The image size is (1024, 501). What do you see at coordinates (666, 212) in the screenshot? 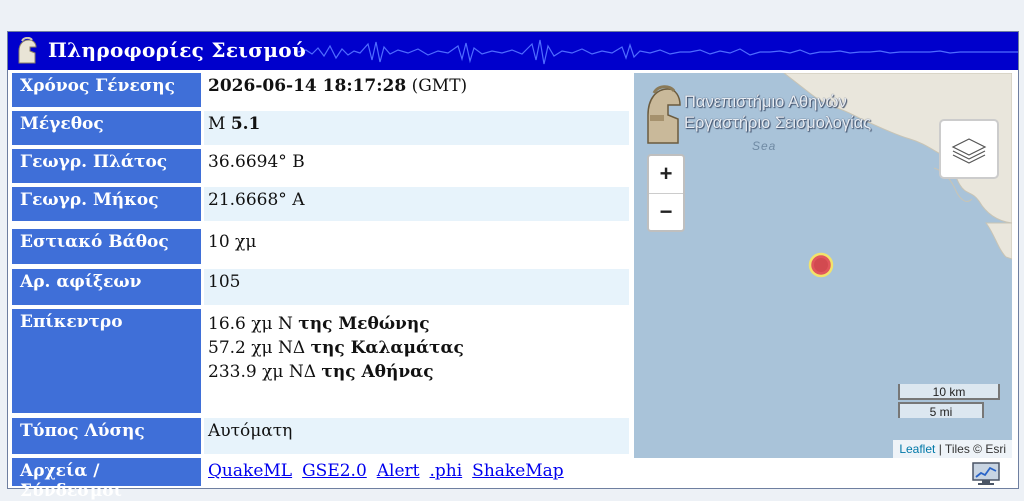
I see `zoom-out-button: −` at bounding box center [666, 212].